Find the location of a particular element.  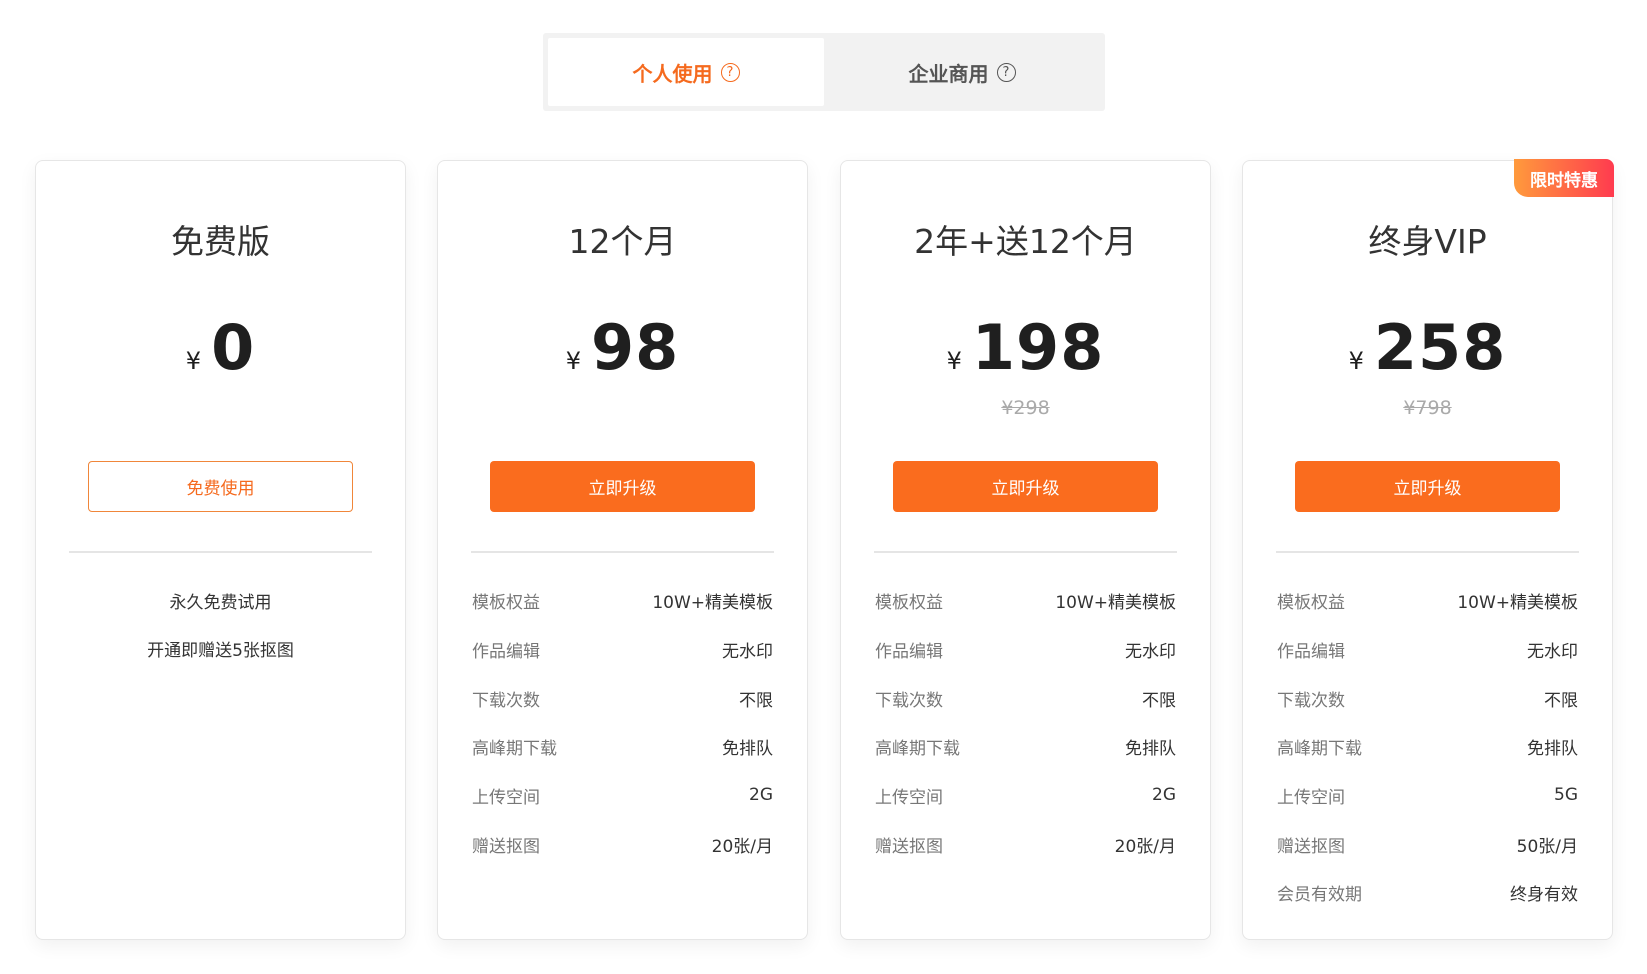

original-price: ¥798 is located at coordinates (1427, 408).